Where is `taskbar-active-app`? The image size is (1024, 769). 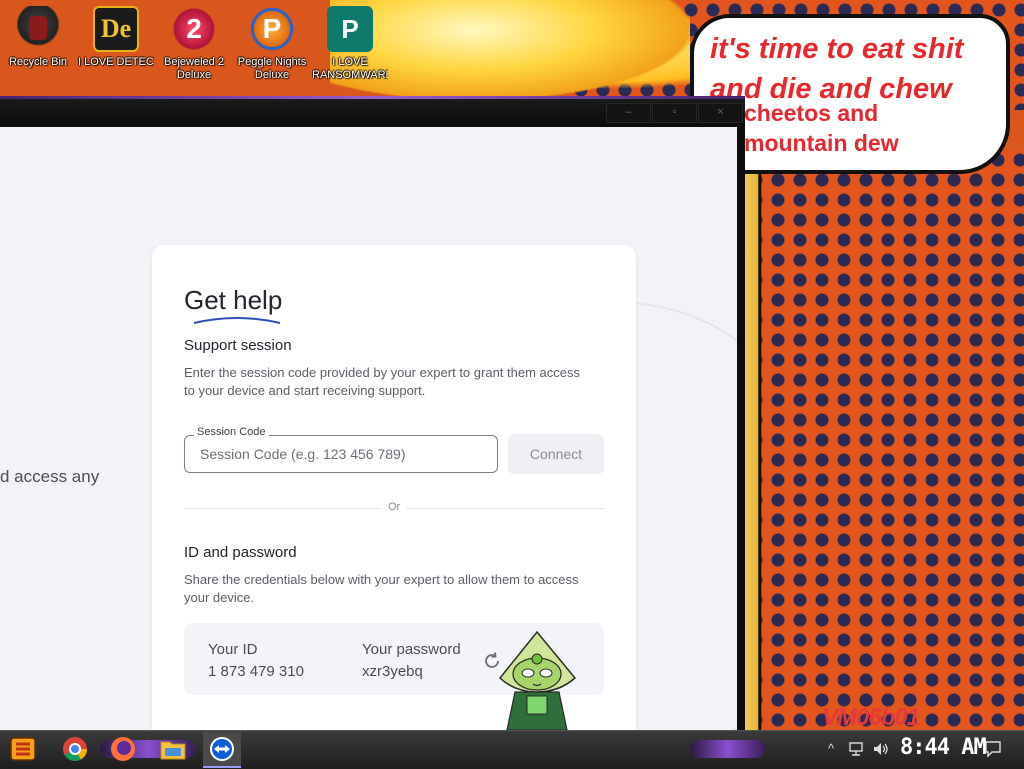
taskbar-active-app is located at coordinates (222, 750).